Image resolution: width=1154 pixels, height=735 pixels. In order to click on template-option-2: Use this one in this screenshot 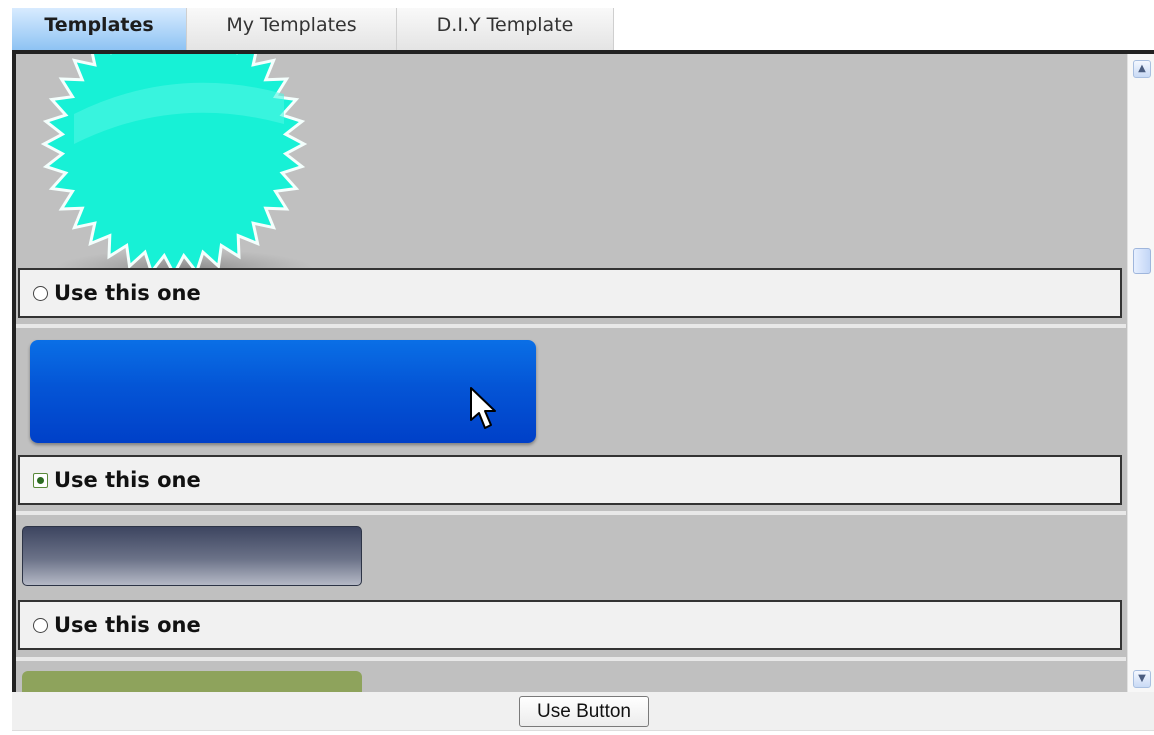, I will do `click(570, 480)`.